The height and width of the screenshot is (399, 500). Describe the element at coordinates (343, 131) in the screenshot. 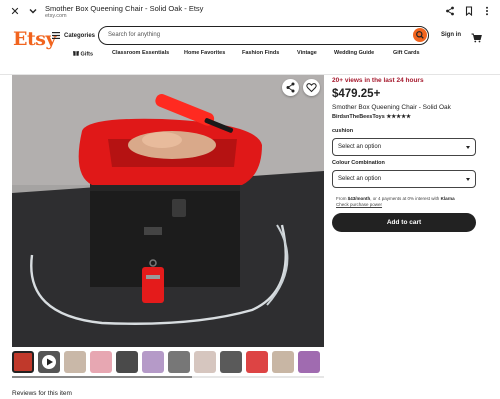

I see `option-label-cushion: cushion` at that location.